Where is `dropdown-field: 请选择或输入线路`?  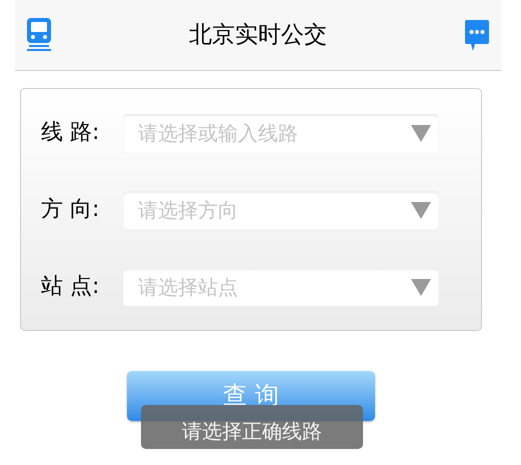 dropdown-field: 请选择或输入线路 is located at coordinates (281, 133).